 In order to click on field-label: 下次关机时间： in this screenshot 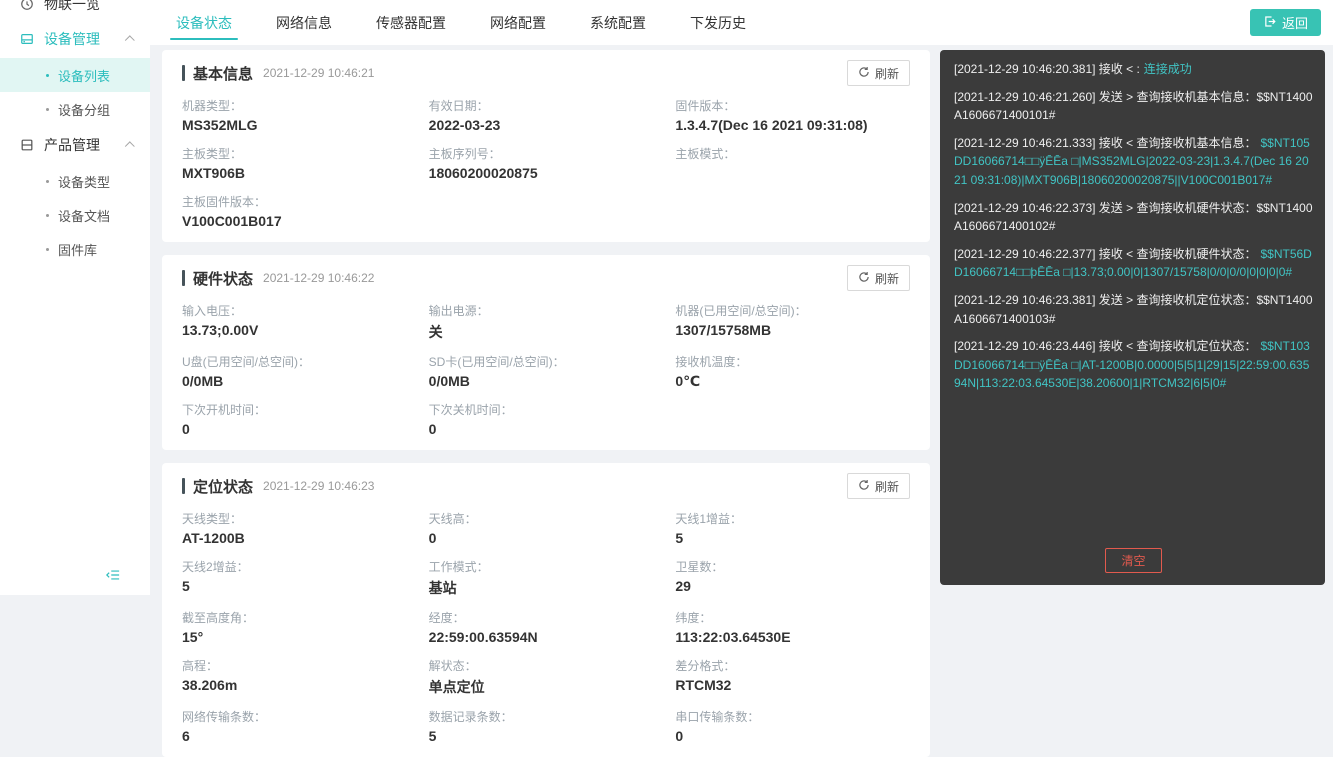, I will do `click(470, 410)`.